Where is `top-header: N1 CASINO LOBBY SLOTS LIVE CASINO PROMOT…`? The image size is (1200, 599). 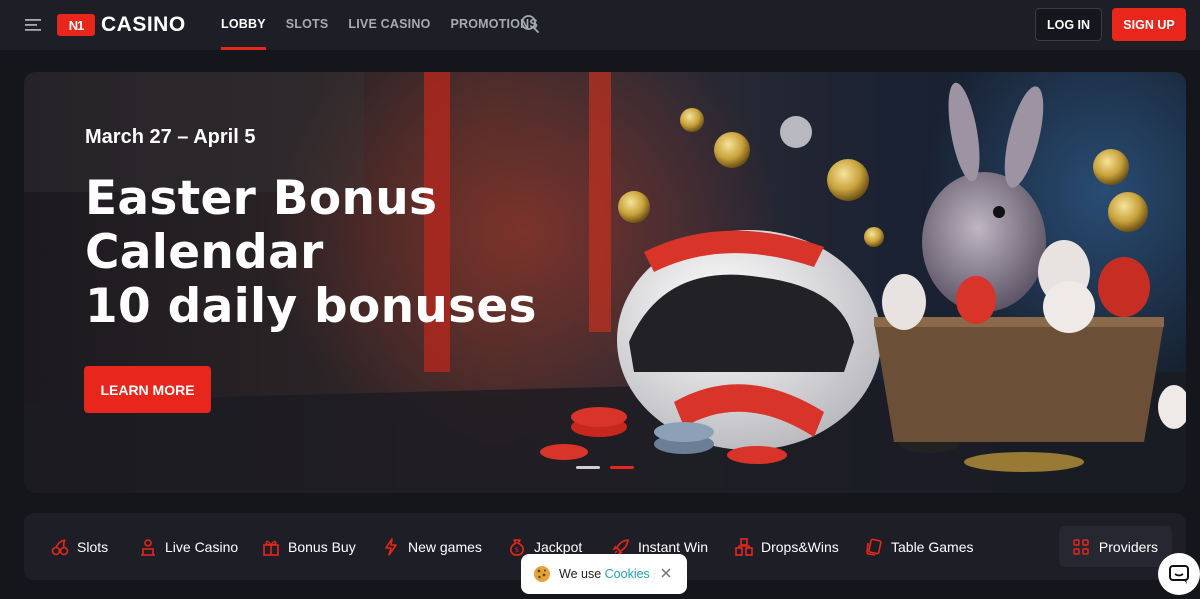
top-header: N1 CASINO LOBBY SLOTS LIVE CASINO PROMOT… is located at coordinates (600, 25).